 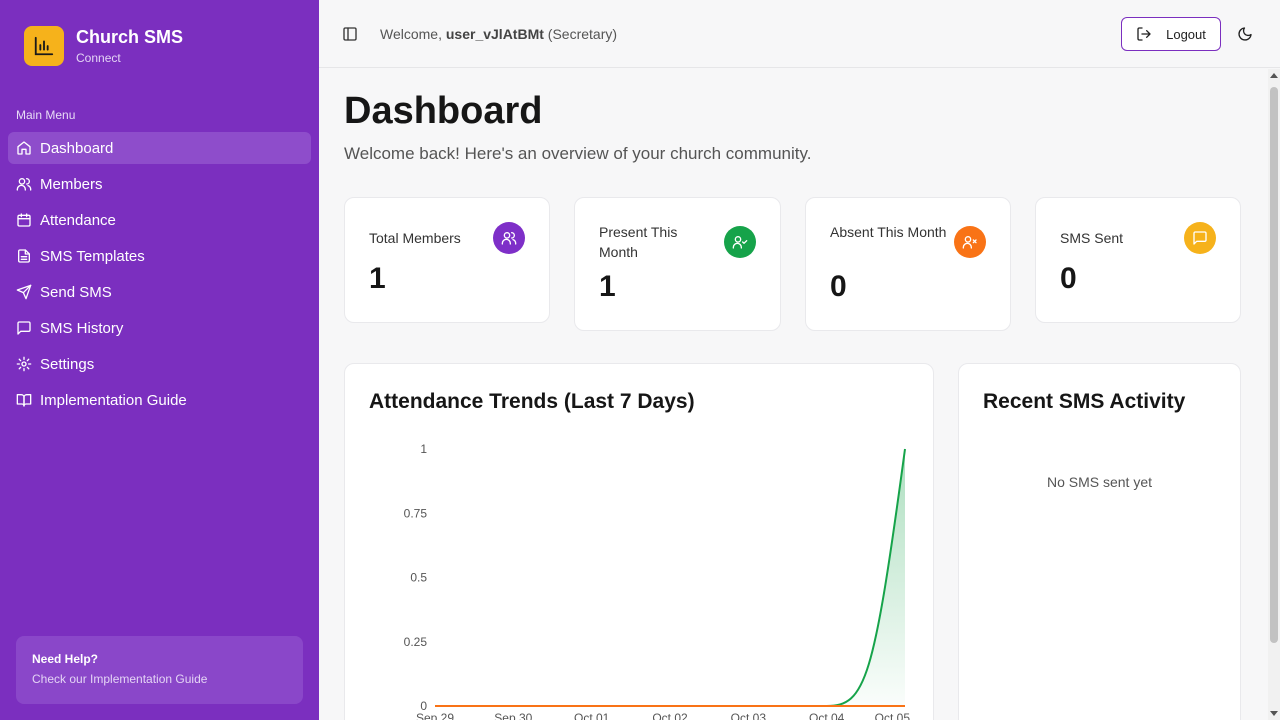 I want to click on sidebar-item-label: Attendance, so click(x=78, y=220).